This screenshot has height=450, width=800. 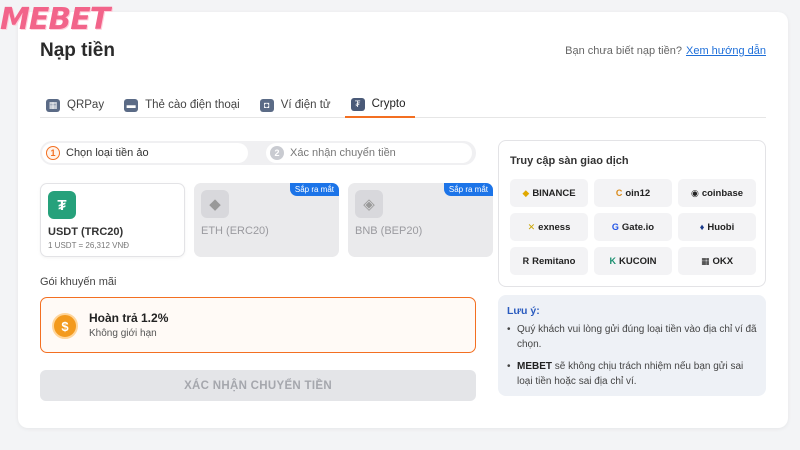 What do you see at coordinates (619, 193) in the screenshot?
I see `coin12-icon: C` at bounding box center [619, 193].